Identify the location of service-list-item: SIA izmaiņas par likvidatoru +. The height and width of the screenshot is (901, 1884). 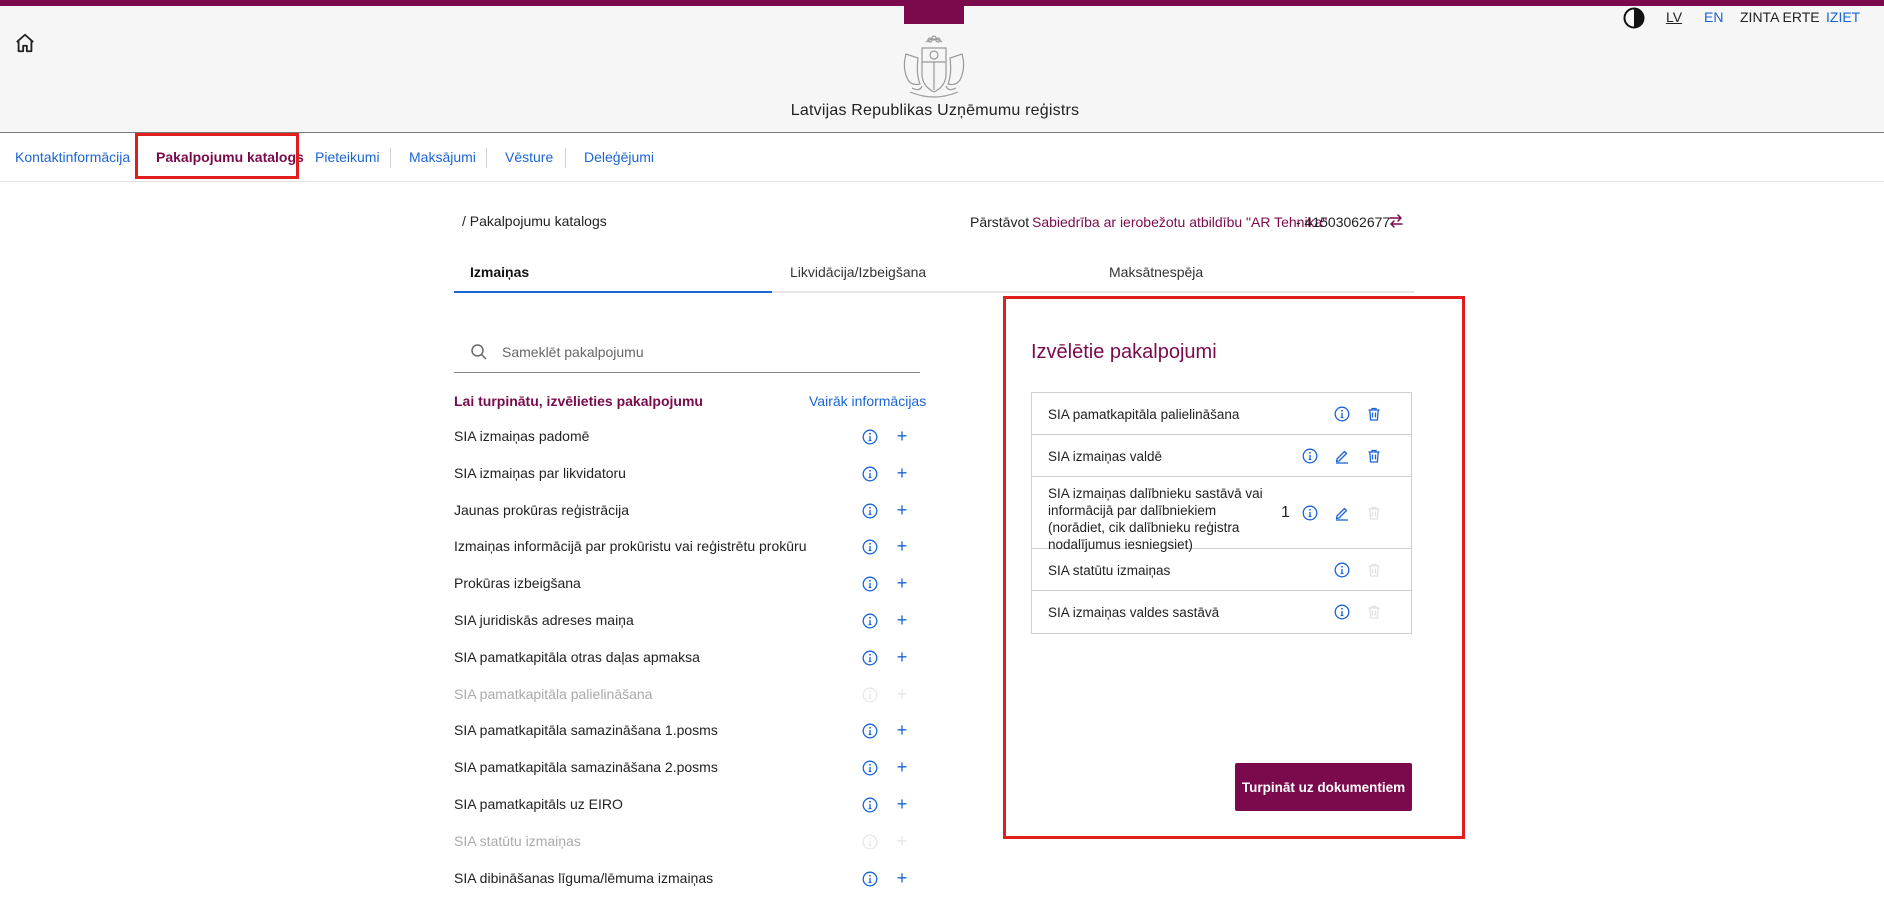
(687, 478).